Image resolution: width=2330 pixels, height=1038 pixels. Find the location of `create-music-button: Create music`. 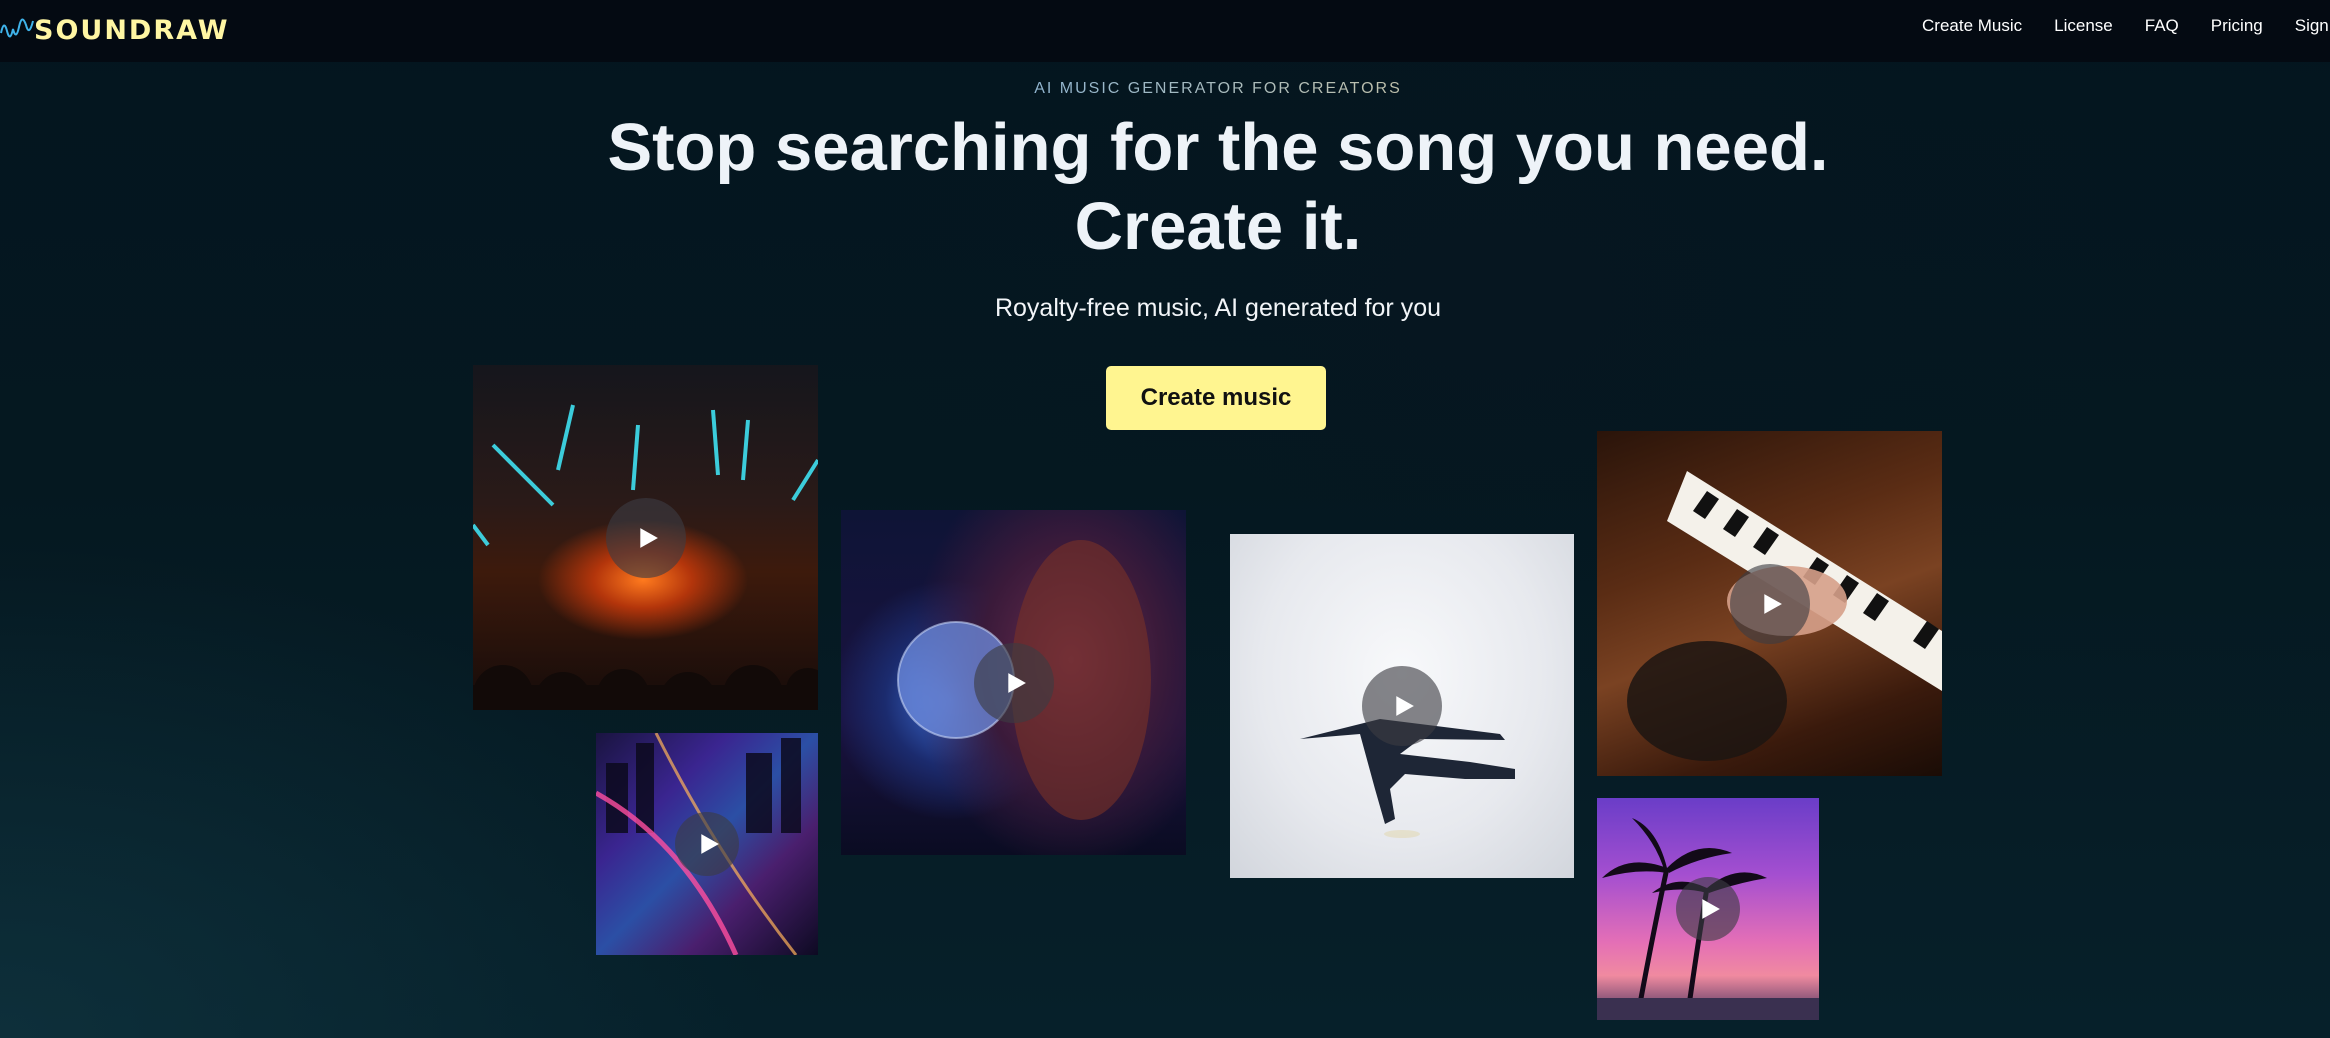

create-music-button: Create music is located at coordinates (1216, 398).